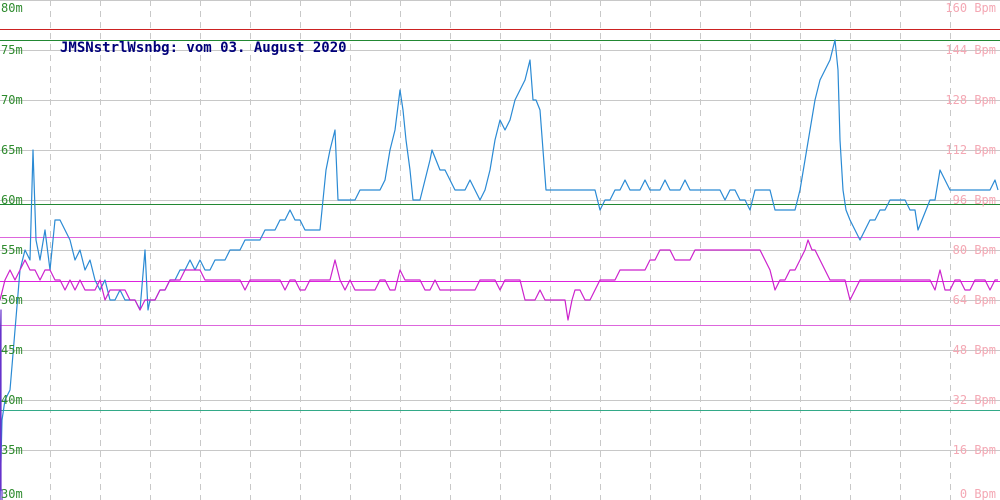 The height and width of the screenshot is (500, 1000). What do you see at coordinates (12, 450) in the screenshot?
I see `left-axis-tick-label: 35m` at bounding box center [12, 450].